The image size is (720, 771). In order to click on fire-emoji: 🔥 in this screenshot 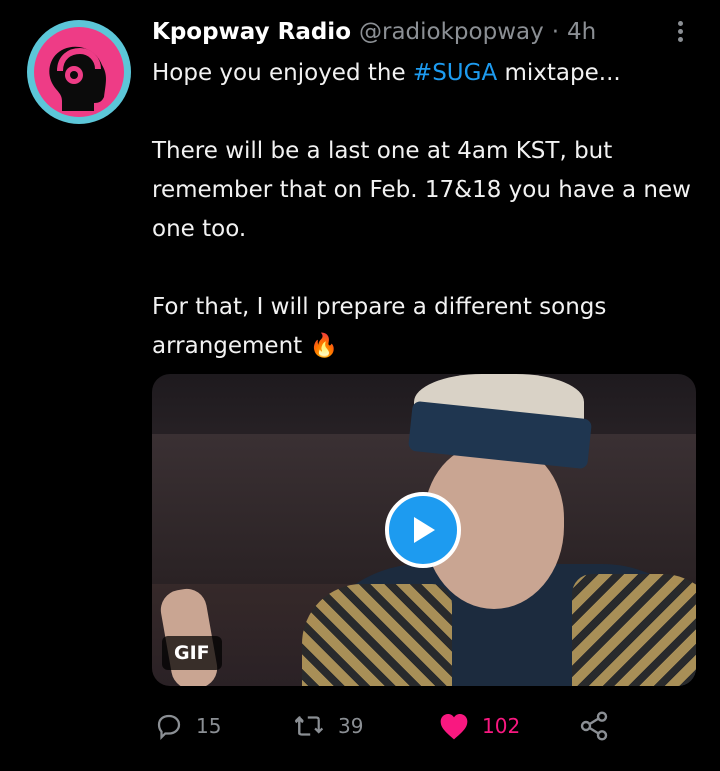, I will do `click(324, 346)`.